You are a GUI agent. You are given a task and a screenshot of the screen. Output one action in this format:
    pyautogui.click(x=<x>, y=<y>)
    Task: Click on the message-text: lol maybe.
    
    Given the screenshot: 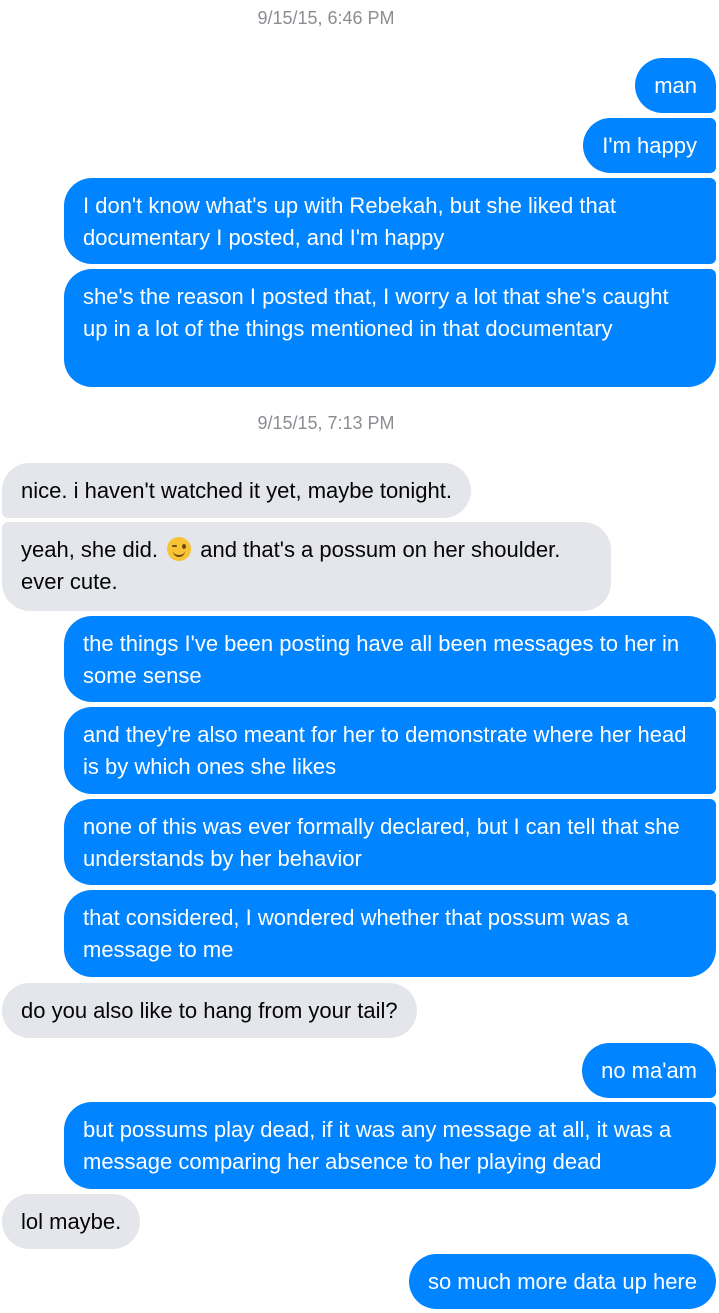 What is the action you would take?
    pyautogui.click(x=71, y=1221)
    